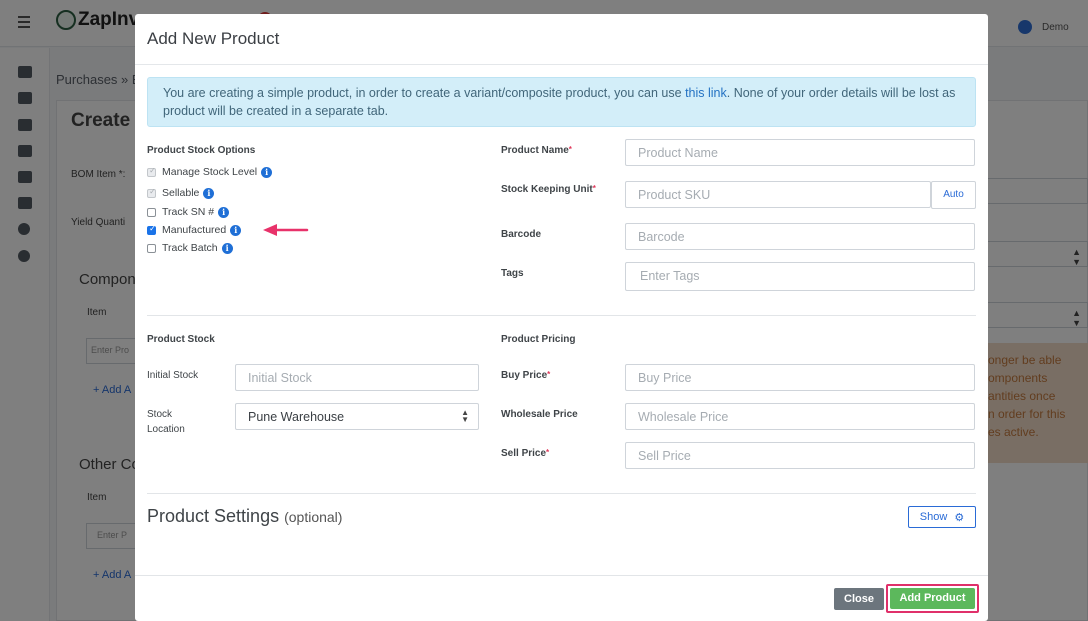  What do you see at coordinates (286, 230) in the screenshot?
I see `arrow-annotation-icon` at bounding box center [286, 230].